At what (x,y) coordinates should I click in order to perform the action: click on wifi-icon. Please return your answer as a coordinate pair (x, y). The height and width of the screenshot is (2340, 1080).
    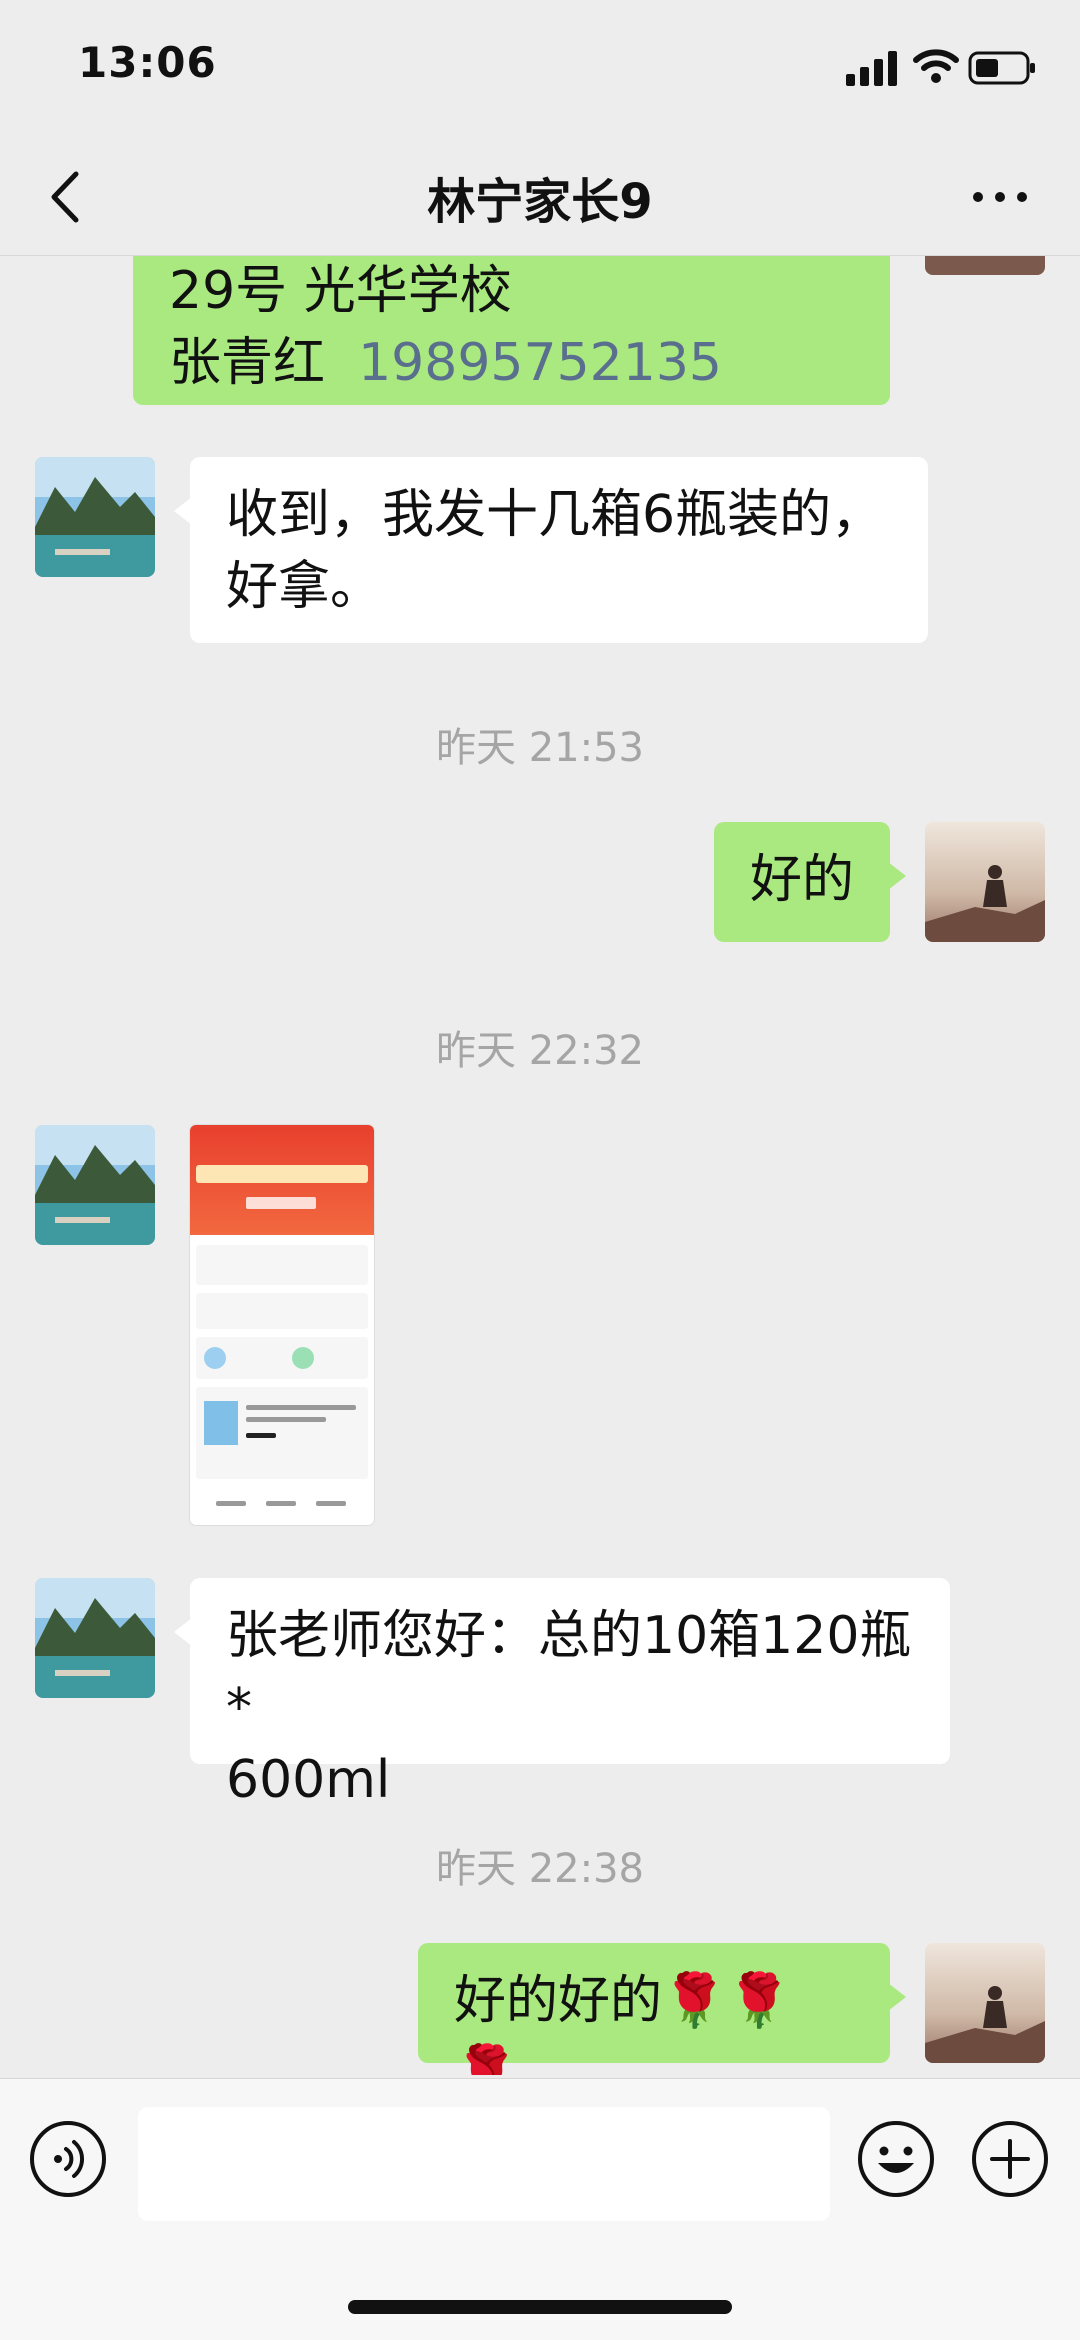
    Looking at the image, I should click on (936, 66).